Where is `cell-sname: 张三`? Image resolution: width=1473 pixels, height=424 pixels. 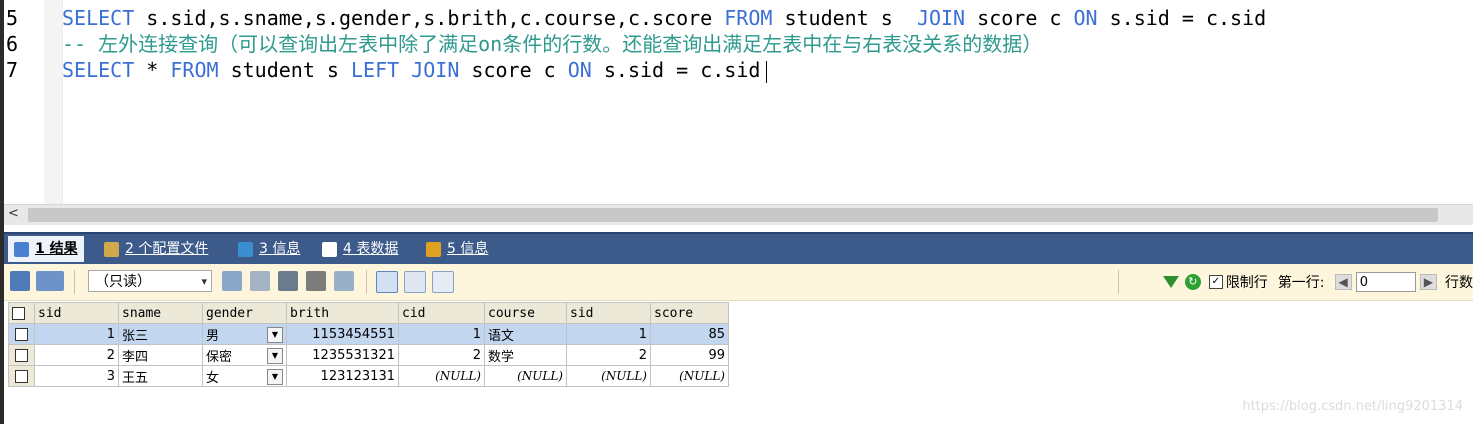
cell-sname: 张三 is located at coordinates (160, 334).